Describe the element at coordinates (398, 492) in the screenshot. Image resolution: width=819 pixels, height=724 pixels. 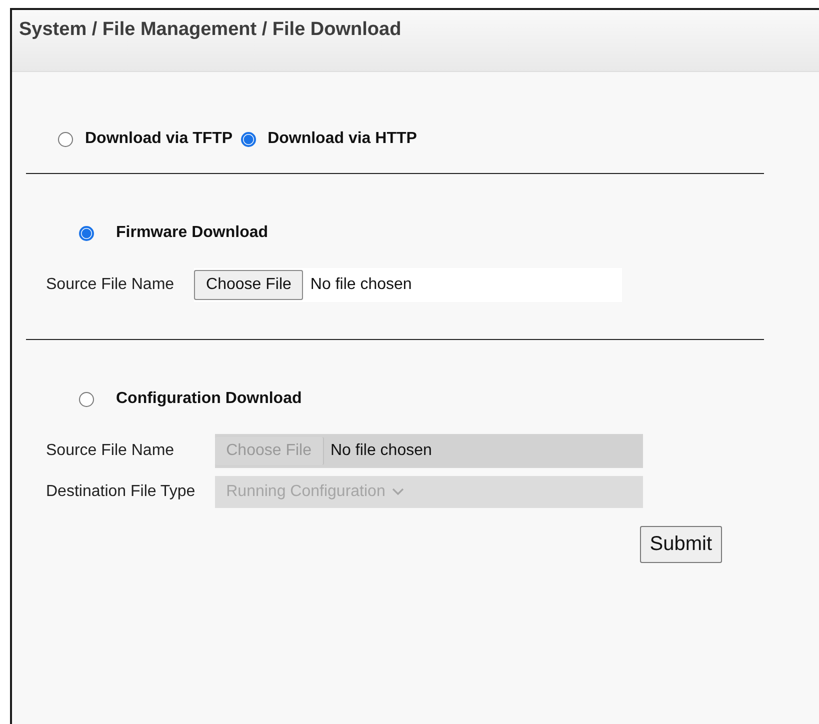
I see `chevron-down-icon` at that location.